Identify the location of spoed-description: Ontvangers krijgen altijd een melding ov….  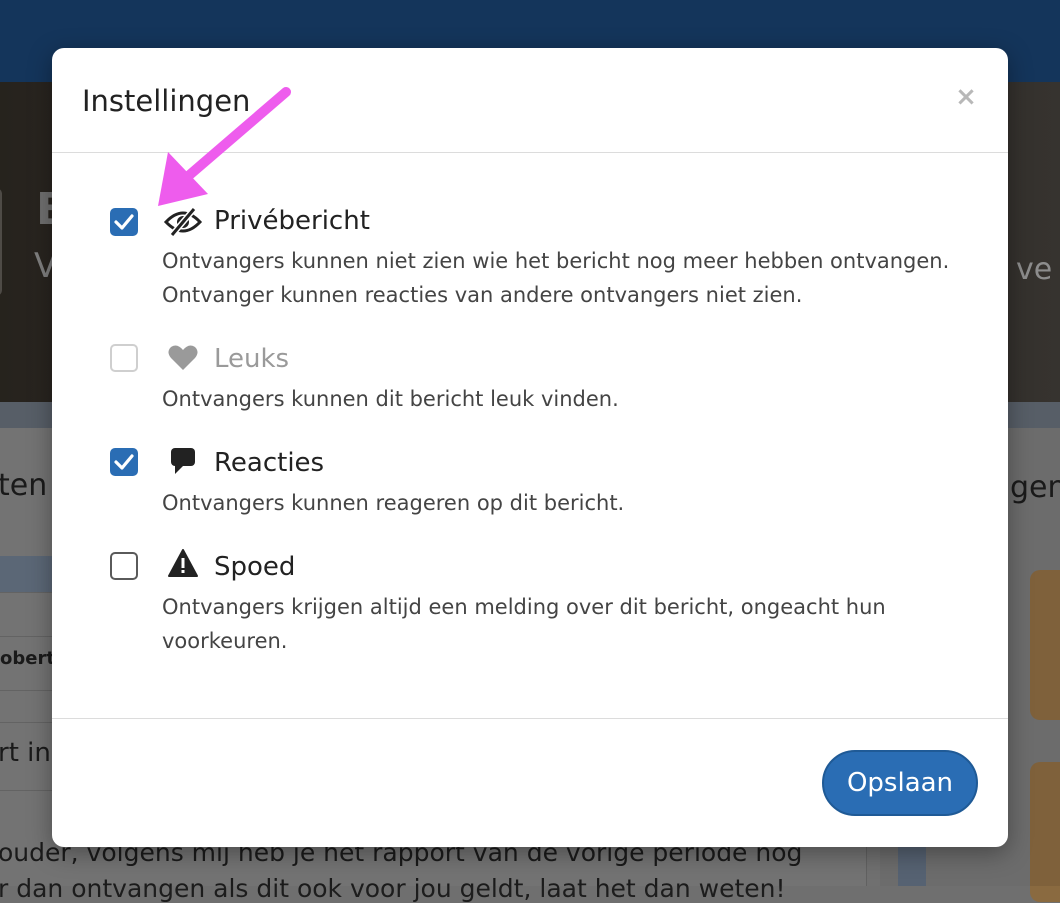
(524, 624).